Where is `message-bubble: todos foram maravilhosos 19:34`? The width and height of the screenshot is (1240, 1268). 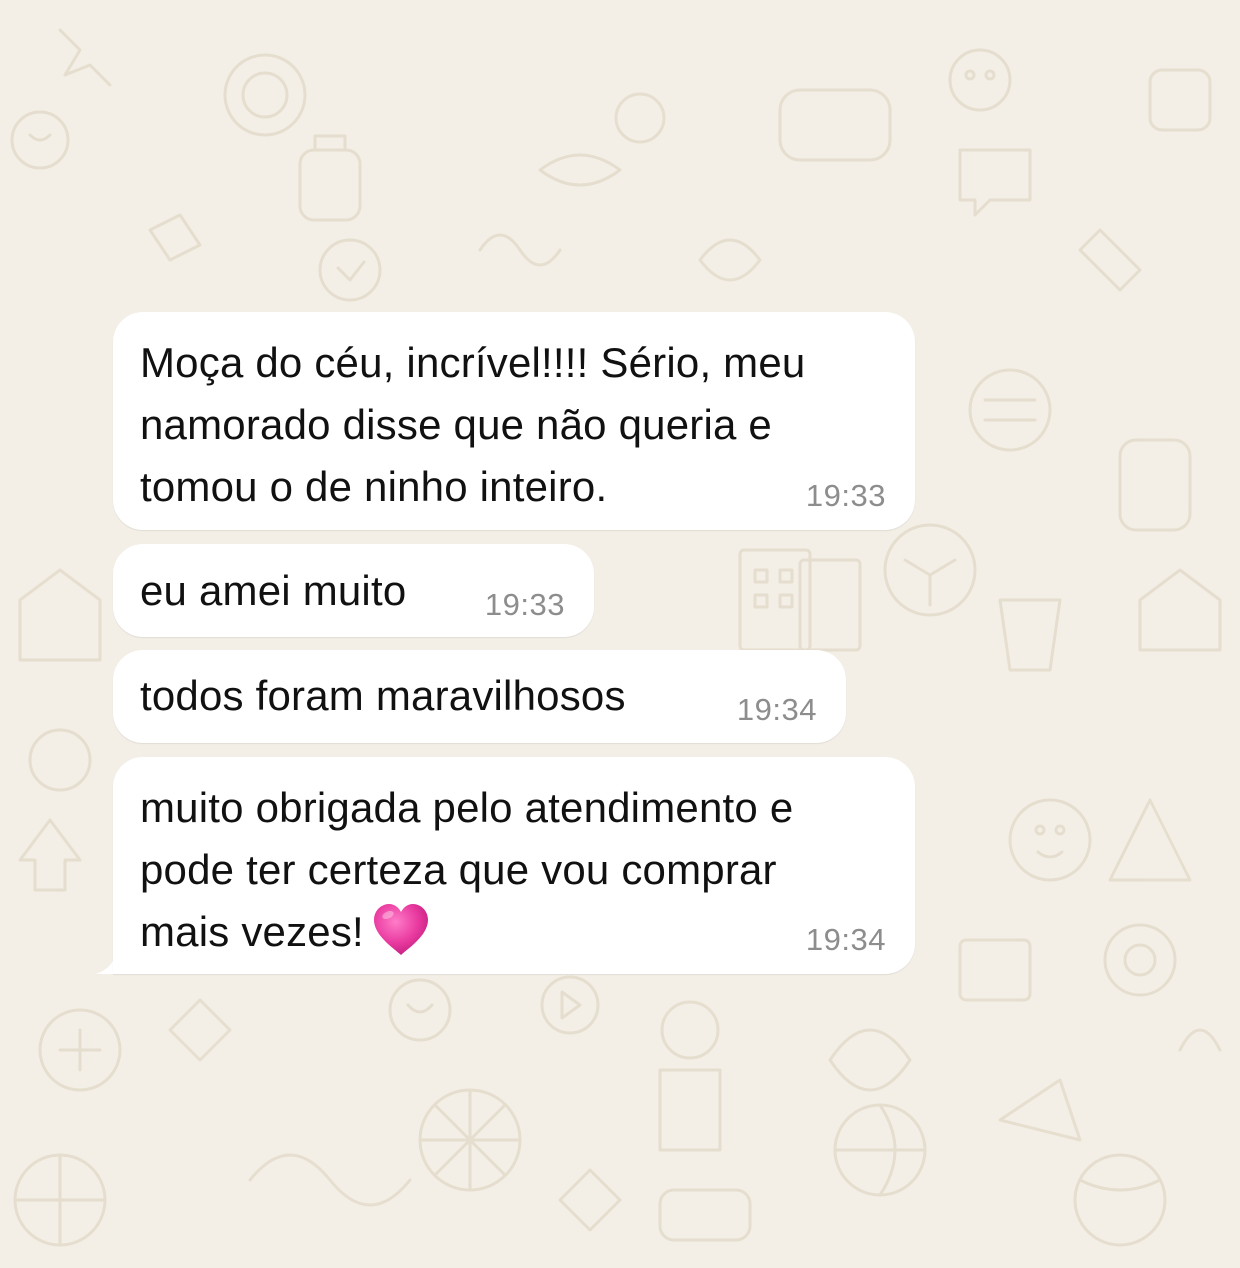
message-bubble: todos foram maravilhosos 19:34 is located at coordinates (479, 696).